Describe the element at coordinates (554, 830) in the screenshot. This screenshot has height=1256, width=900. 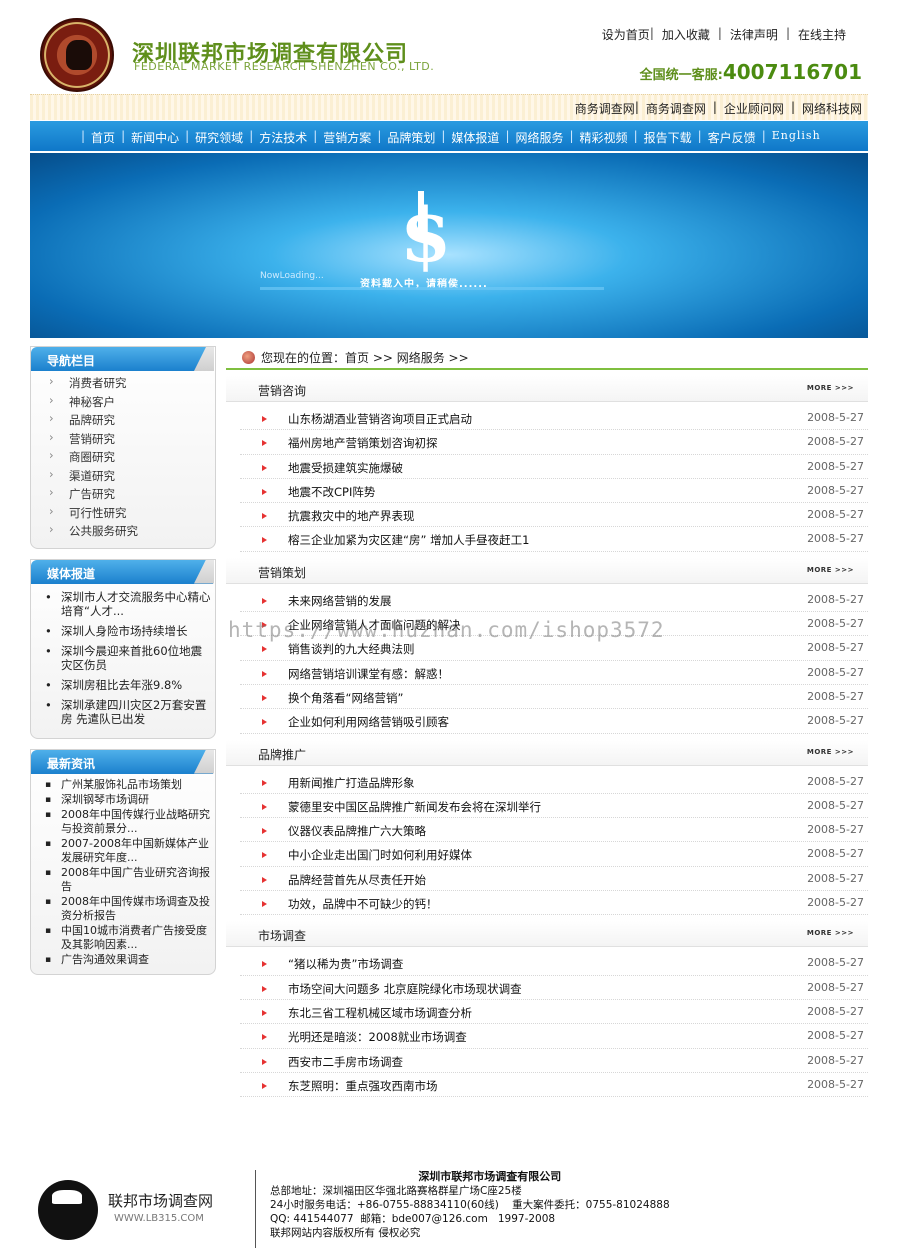
I see `article-row: 仪器仪表品牌推广六大策略 2008-5-27` at that location.